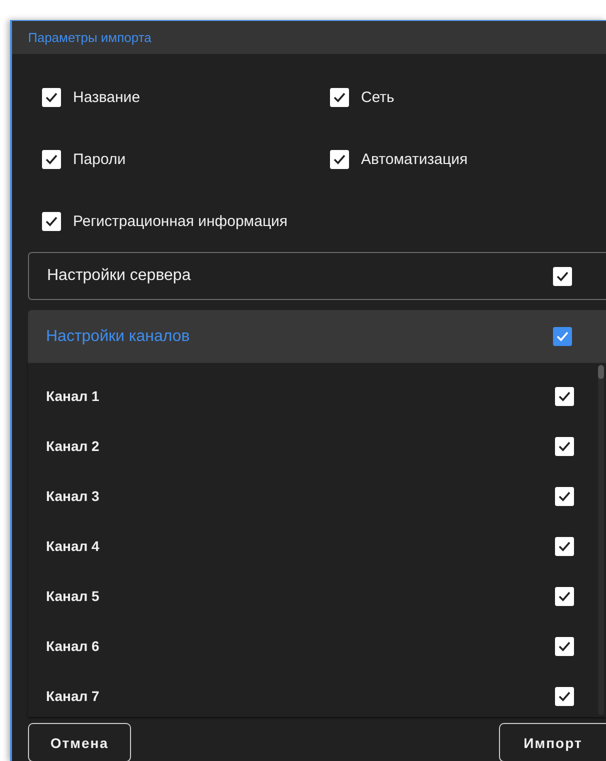 This screenshot has width=606, height=761. I want to click on option-label: Название, so click(106, 97).